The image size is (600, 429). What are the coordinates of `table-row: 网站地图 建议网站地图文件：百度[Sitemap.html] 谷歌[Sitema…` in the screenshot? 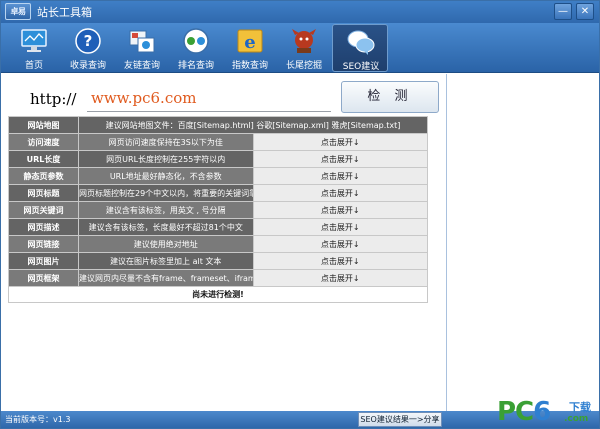 It's located at (218, 125).